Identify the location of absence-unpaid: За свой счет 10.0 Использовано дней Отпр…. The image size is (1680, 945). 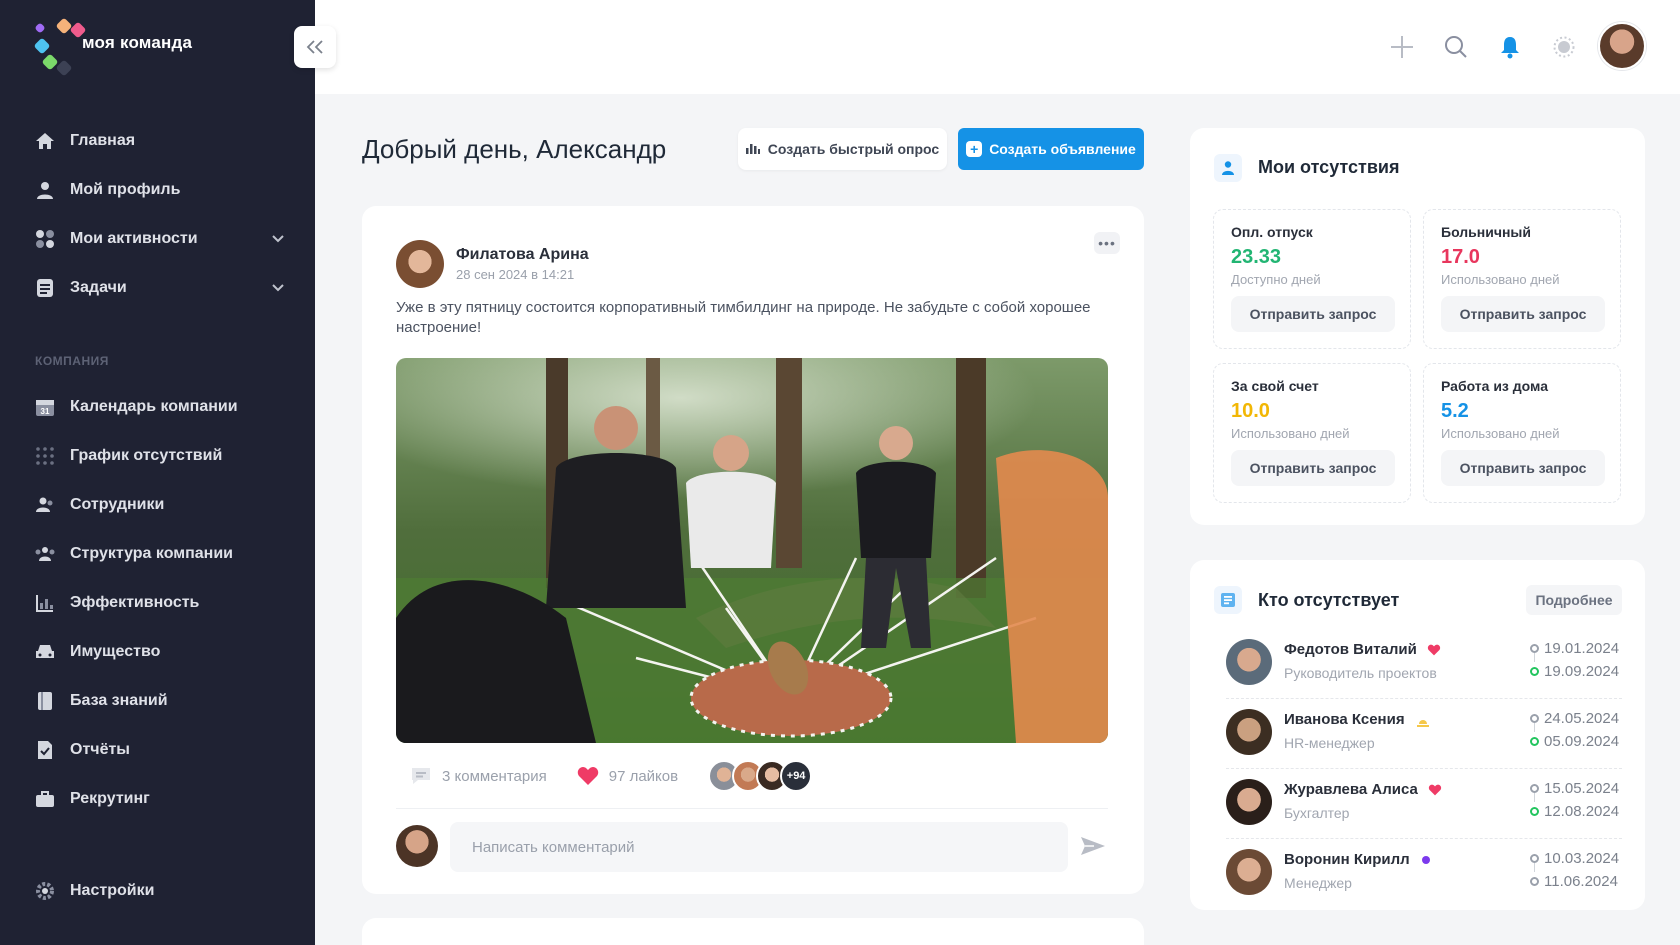
(1312, 433).